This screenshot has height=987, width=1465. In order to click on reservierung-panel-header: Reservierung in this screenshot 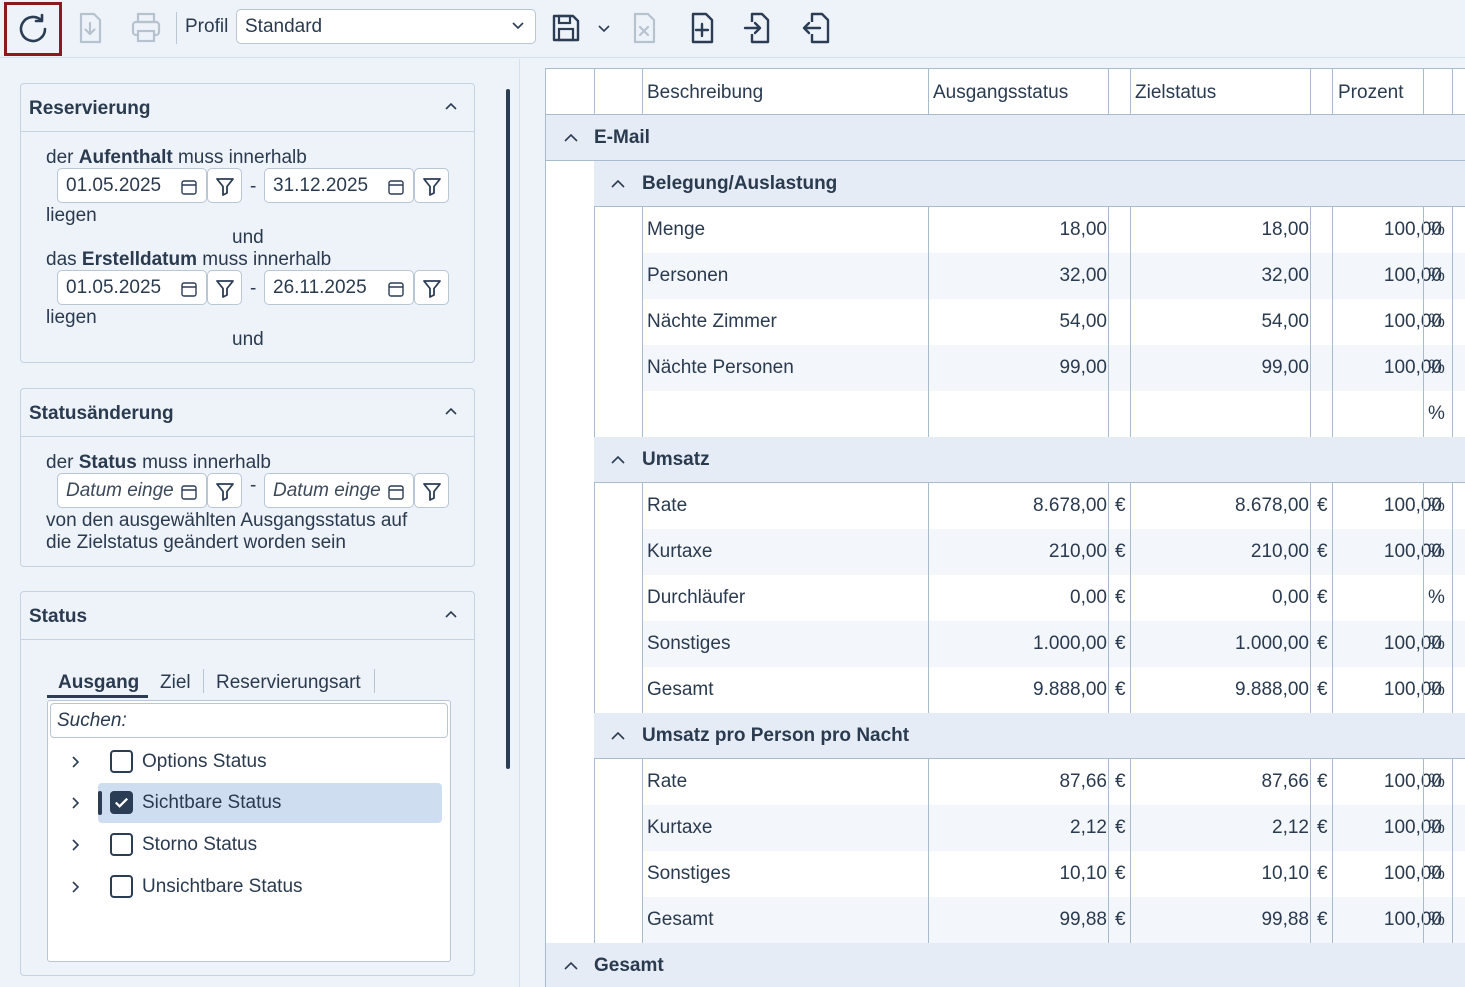, I will do `click(247, 108)`.